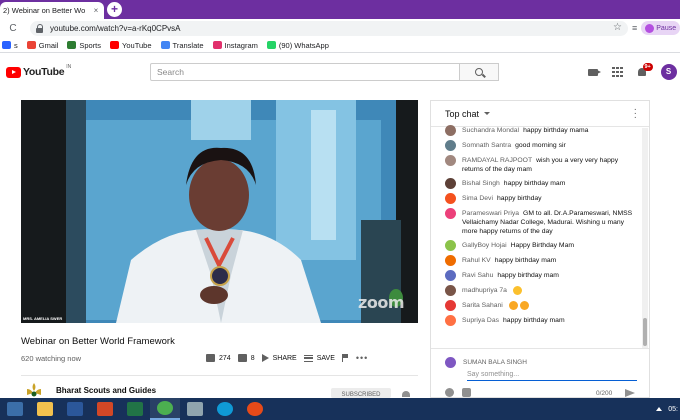  I want to click on system-tray: 05:, so click(668, 409).